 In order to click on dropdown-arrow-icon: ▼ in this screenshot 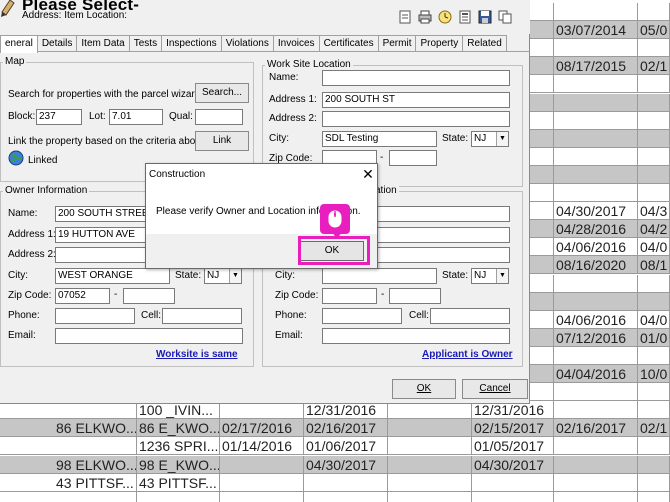, I will do `click(502, 139)`.